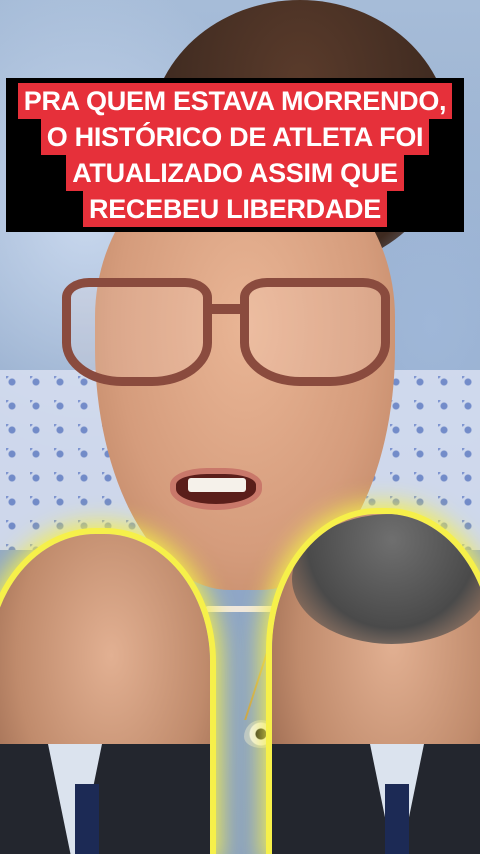  I want to click on right-lens, so click(315, 332).